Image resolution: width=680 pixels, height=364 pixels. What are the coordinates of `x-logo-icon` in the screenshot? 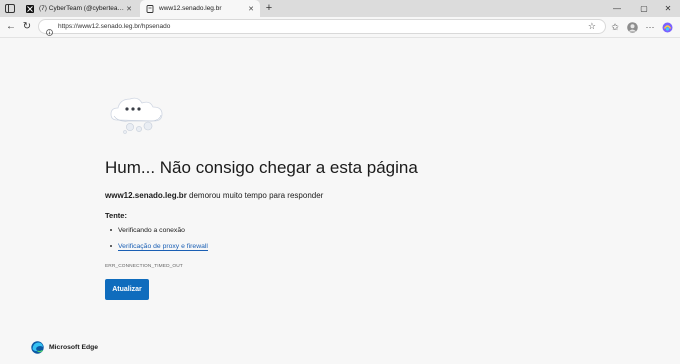 It's located at (30, 8).